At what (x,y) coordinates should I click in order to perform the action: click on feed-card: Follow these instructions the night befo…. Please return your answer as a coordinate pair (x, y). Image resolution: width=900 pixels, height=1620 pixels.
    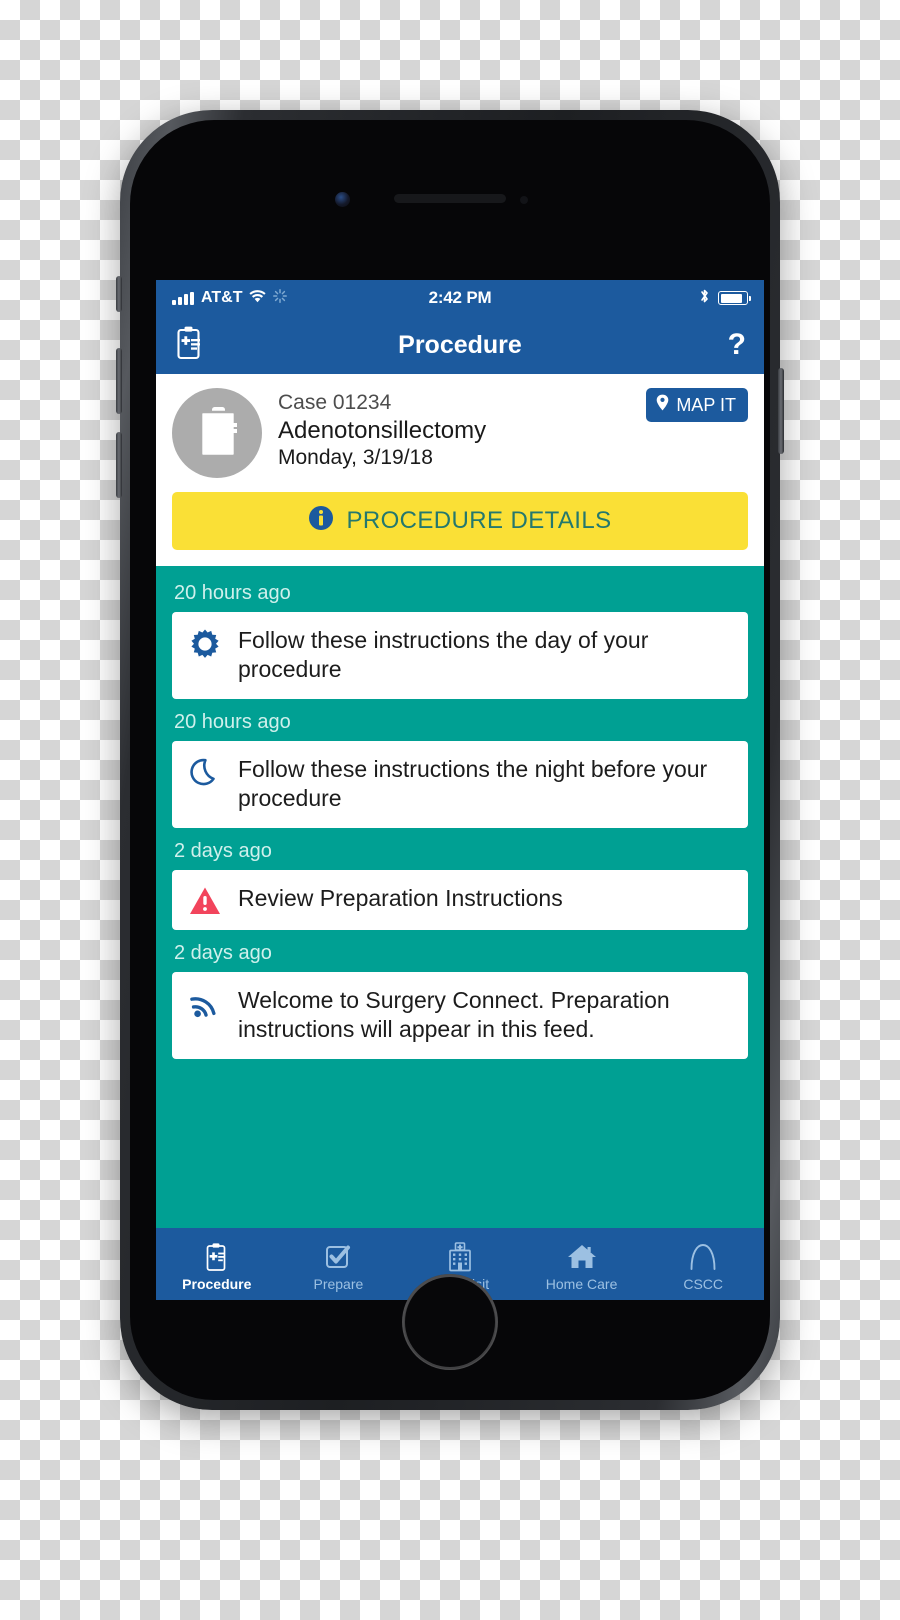
    Looking at the image, I should click on (460, 784).